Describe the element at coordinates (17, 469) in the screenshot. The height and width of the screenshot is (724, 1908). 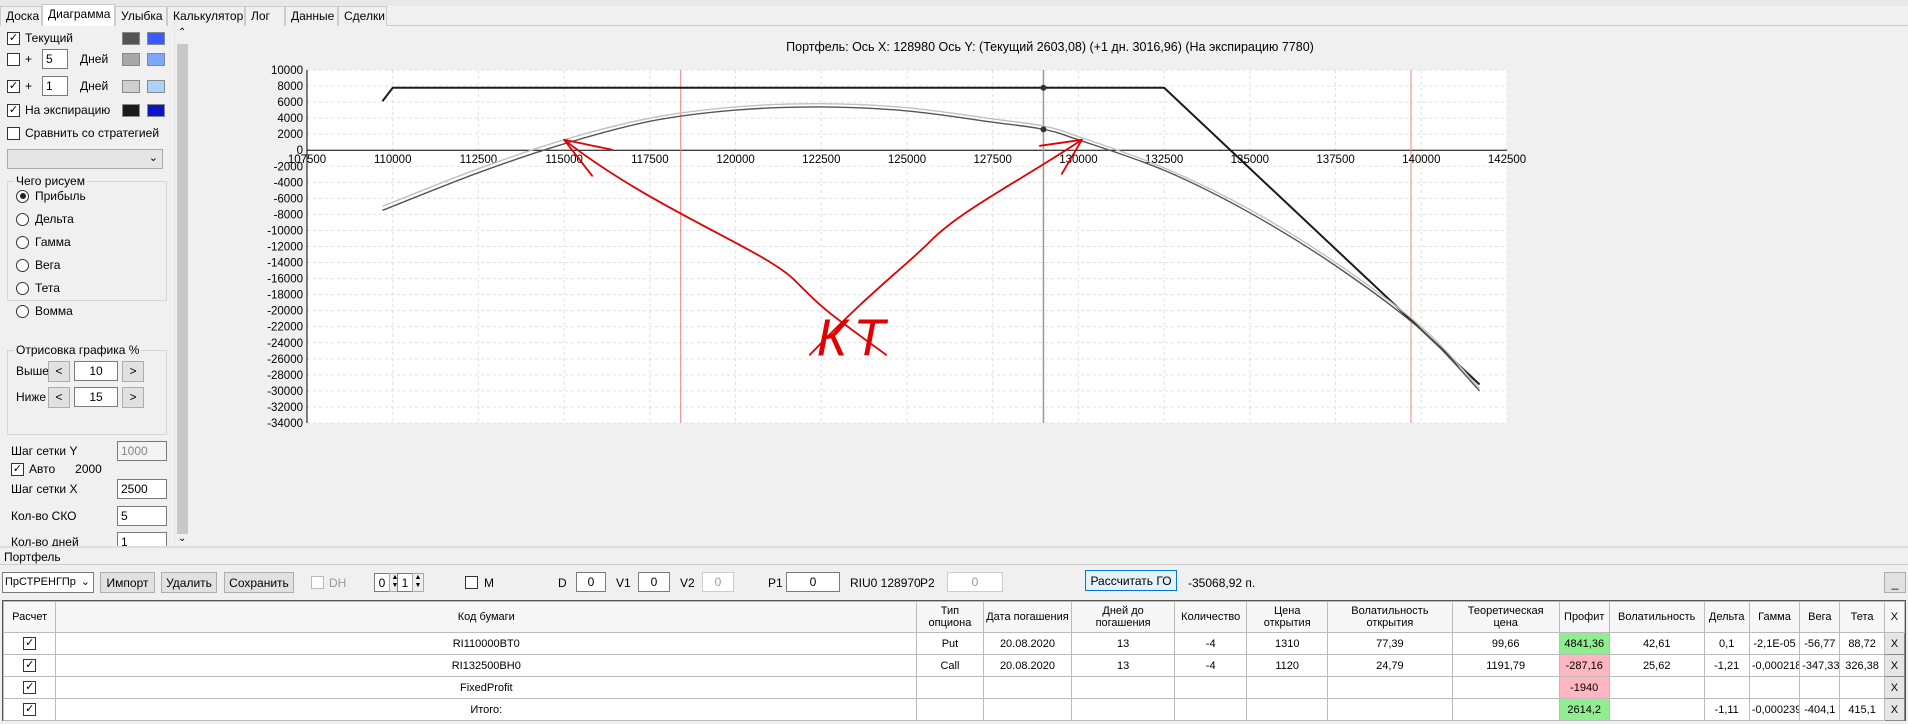
I see `auto-checkbox: ✓` at that location.